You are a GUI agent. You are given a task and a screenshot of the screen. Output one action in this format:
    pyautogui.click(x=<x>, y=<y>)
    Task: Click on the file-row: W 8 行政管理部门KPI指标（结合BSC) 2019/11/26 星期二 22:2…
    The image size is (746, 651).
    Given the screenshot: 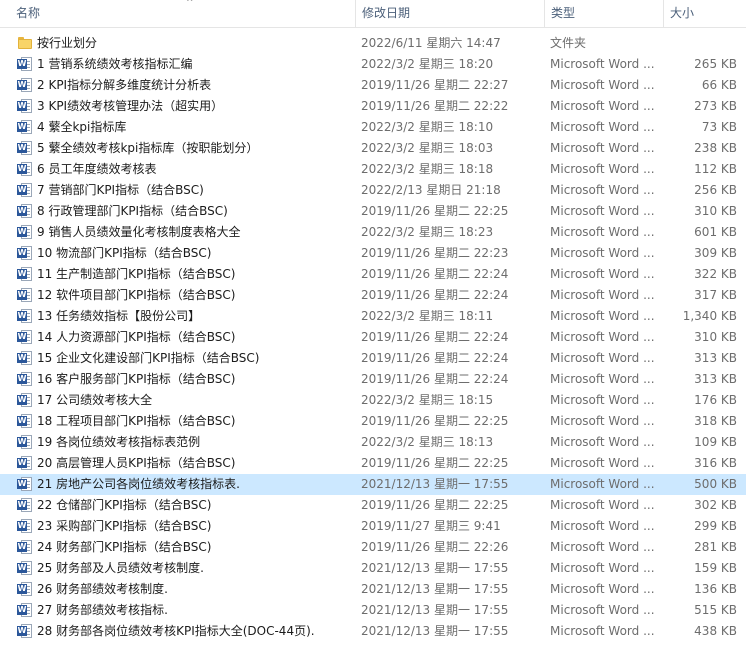 What is the action you would take?
    pyautogui.click(x=373, y=211)
    